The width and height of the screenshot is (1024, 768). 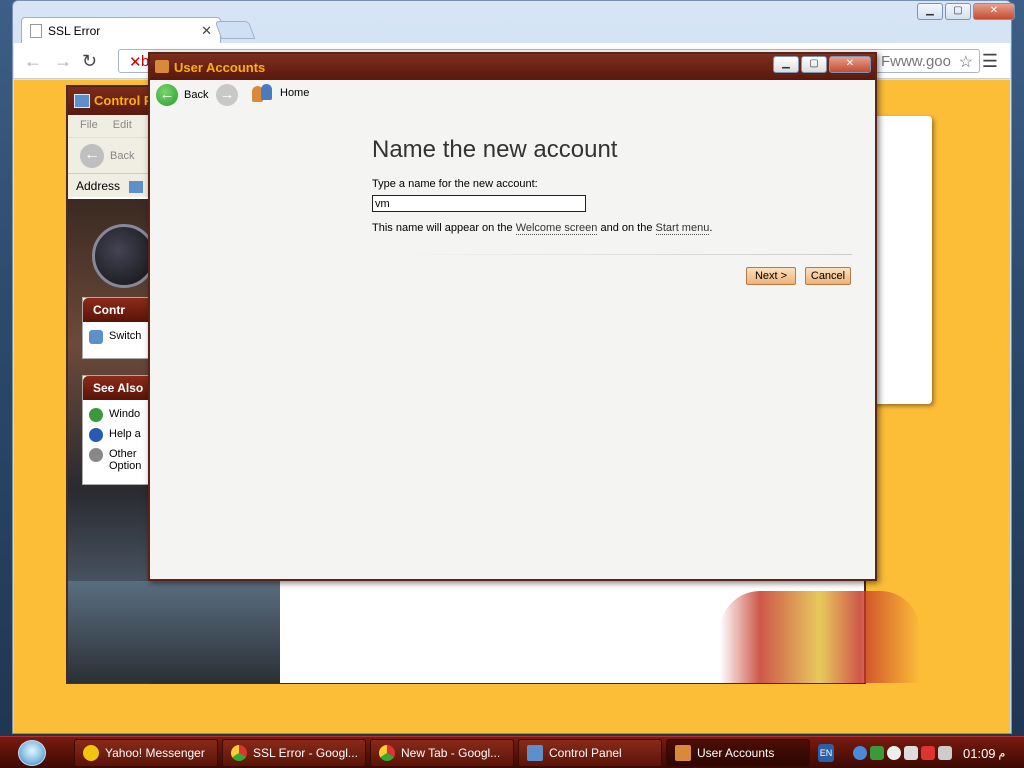 What do you see at coordinates (295, 93) in the screenshot?
I see `nav-home-label: Home` at bounding box center [295, 93].